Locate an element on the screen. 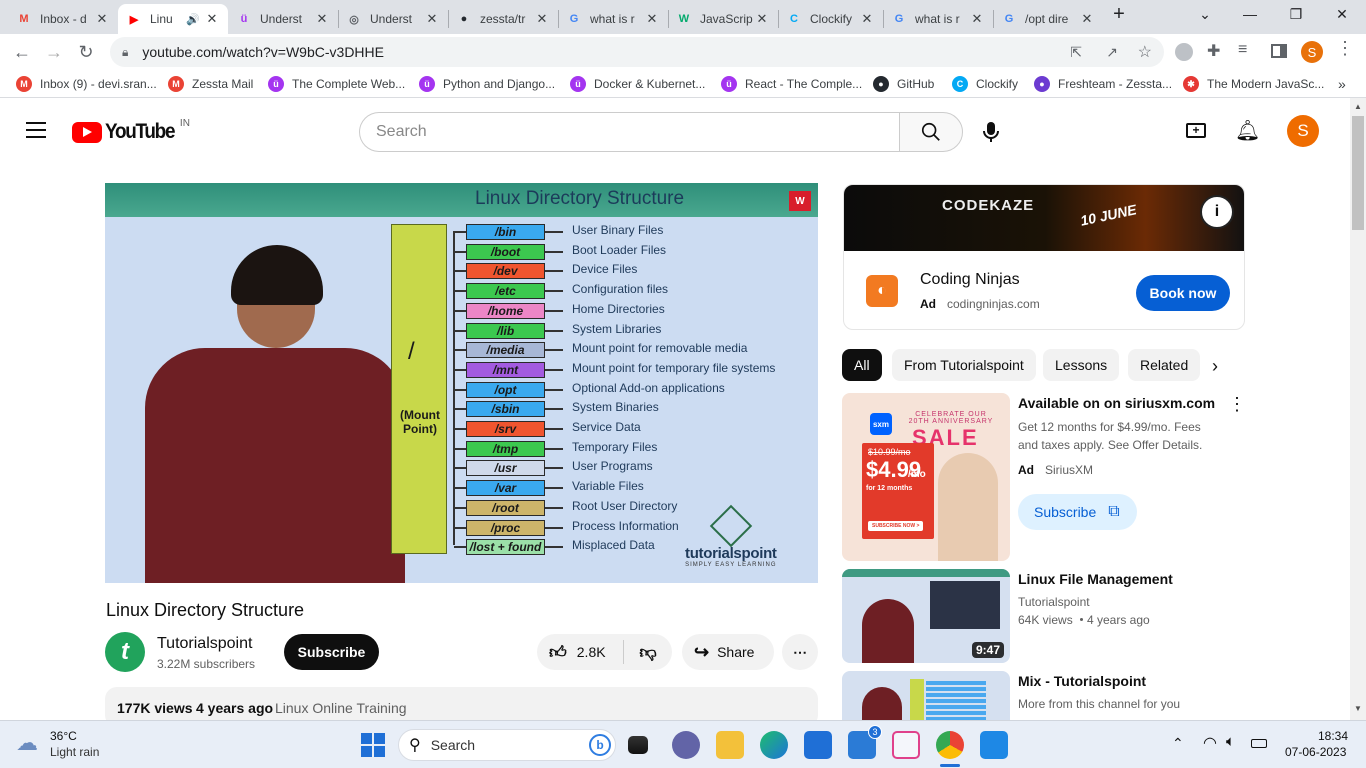 The height and width of the screenshot is (768, 1366). task-view-icon is located at coordinates (638, 745).